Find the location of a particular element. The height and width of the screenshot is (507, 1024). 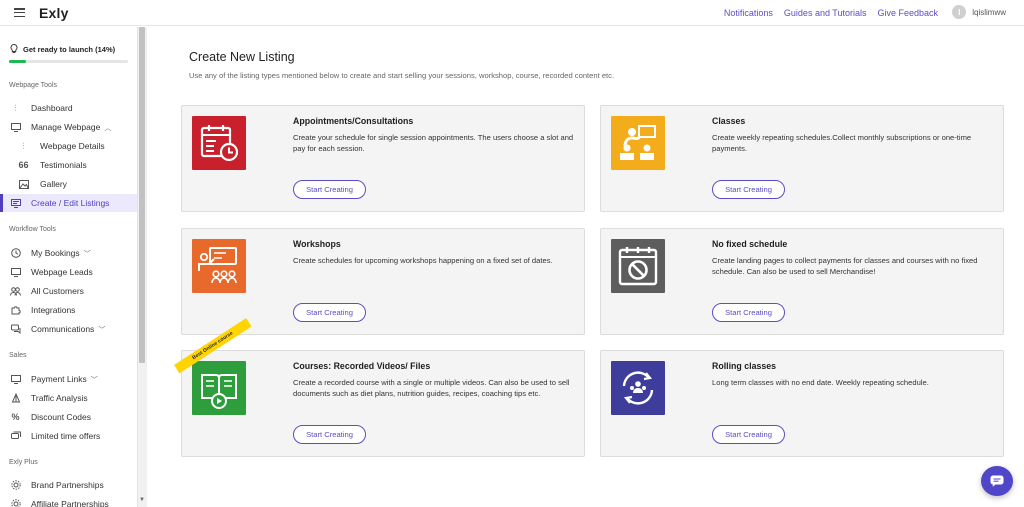

chat-widget-button is located at coordinates (997, 481).